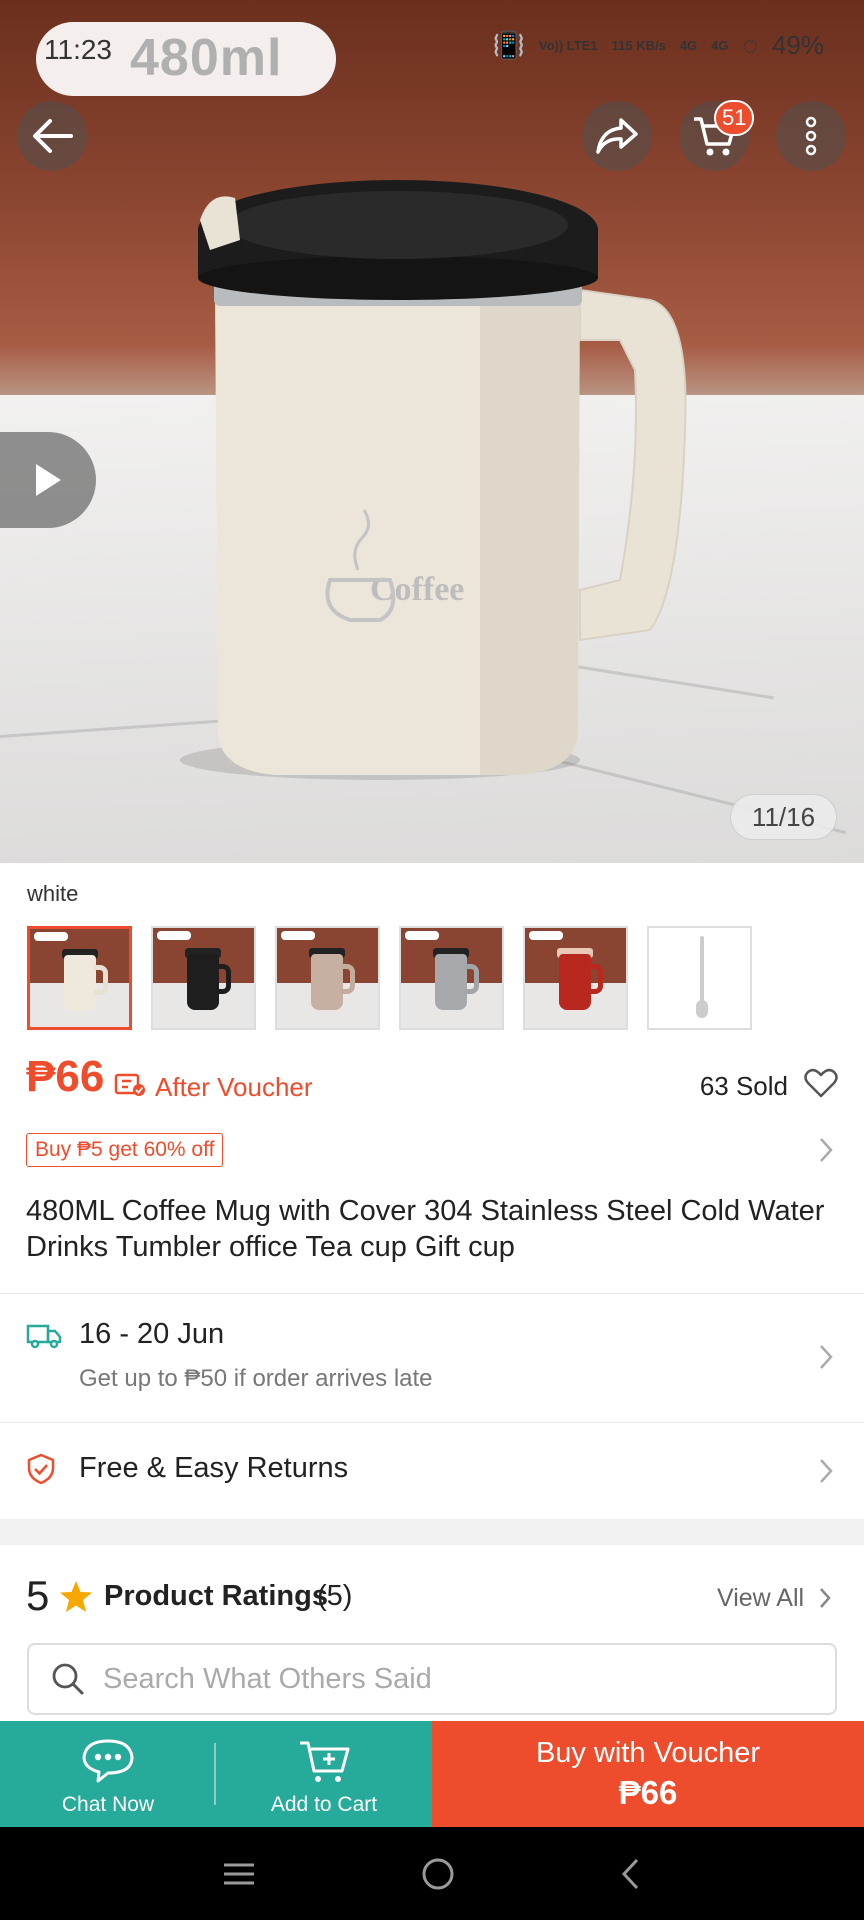  I want to click on battery-percent: 49%, so click(797, 45).